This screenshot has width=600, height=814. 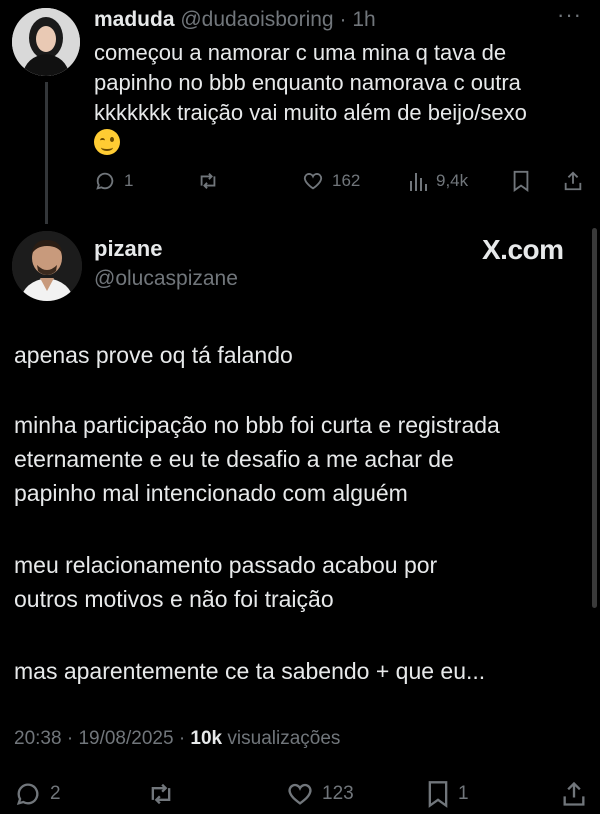 What do you see at coordinates (174, 599) in the screenshot?
I see `tweet-line: outros motivos e não foi traição` at bounding box center [174, 599].